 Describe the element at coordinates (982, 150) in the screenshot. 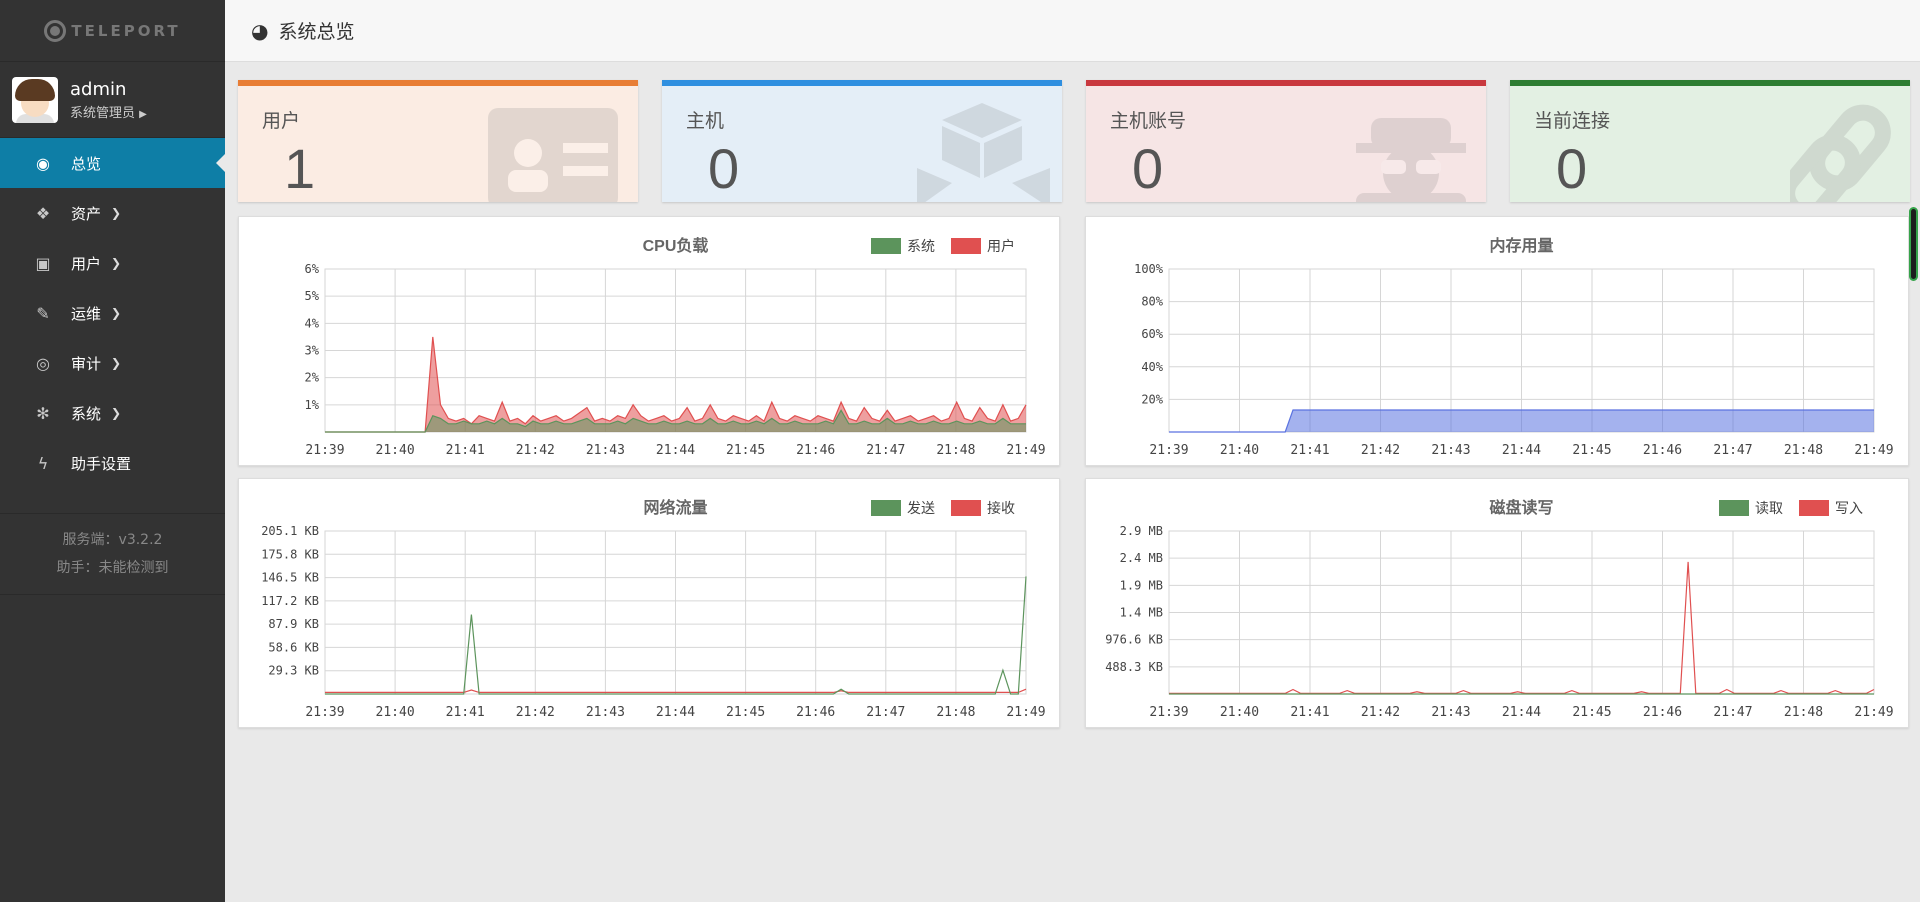

I see `cubes-icon` at that location.